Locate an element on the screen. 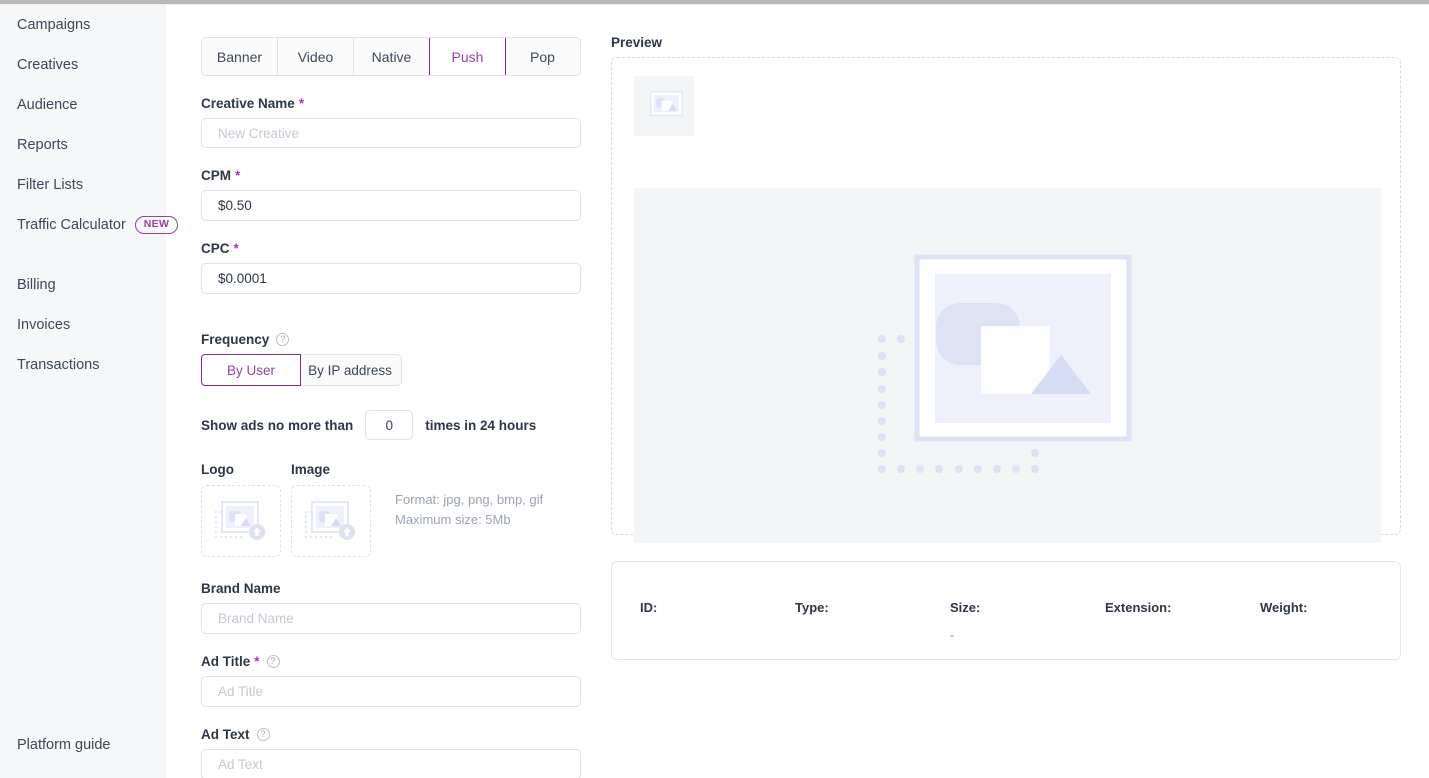 The height and width of the screenshot is (778, 1429). metadata-size: Size: - is located at coordinates (1027, 621).